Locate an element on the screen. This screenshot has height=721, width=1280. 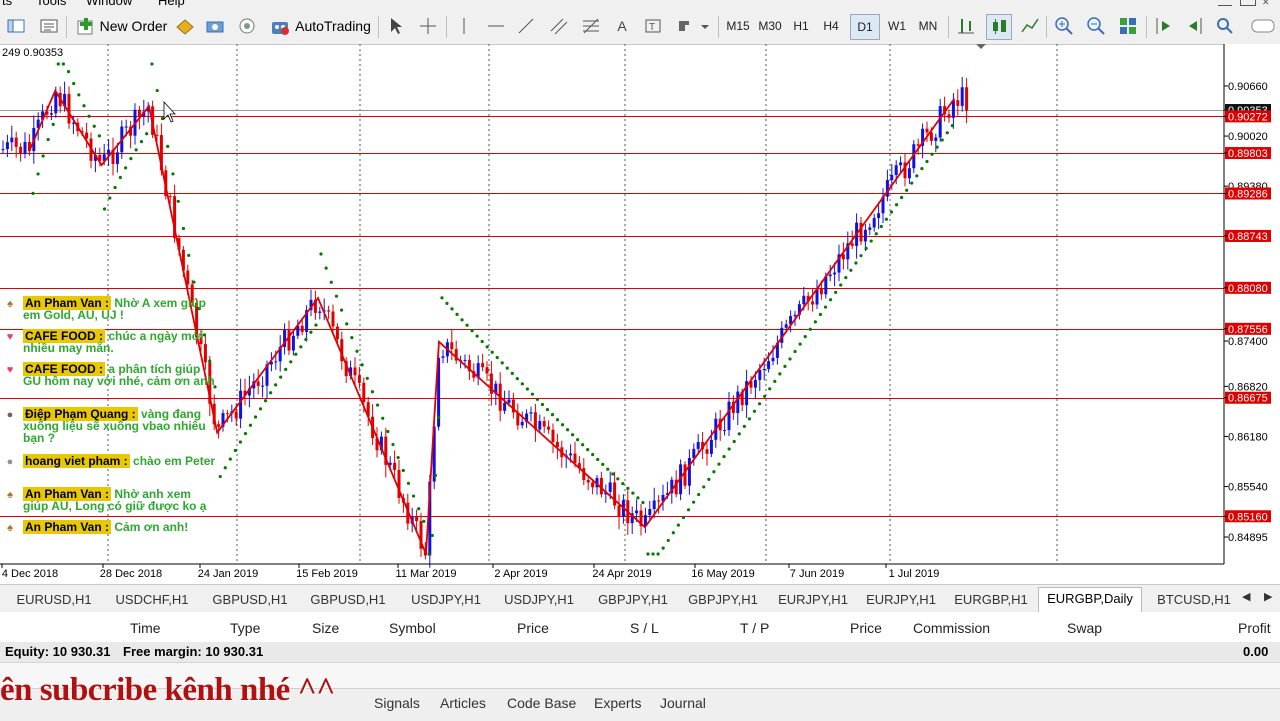
metaeditor-icon is located at coordinates (185, 26).